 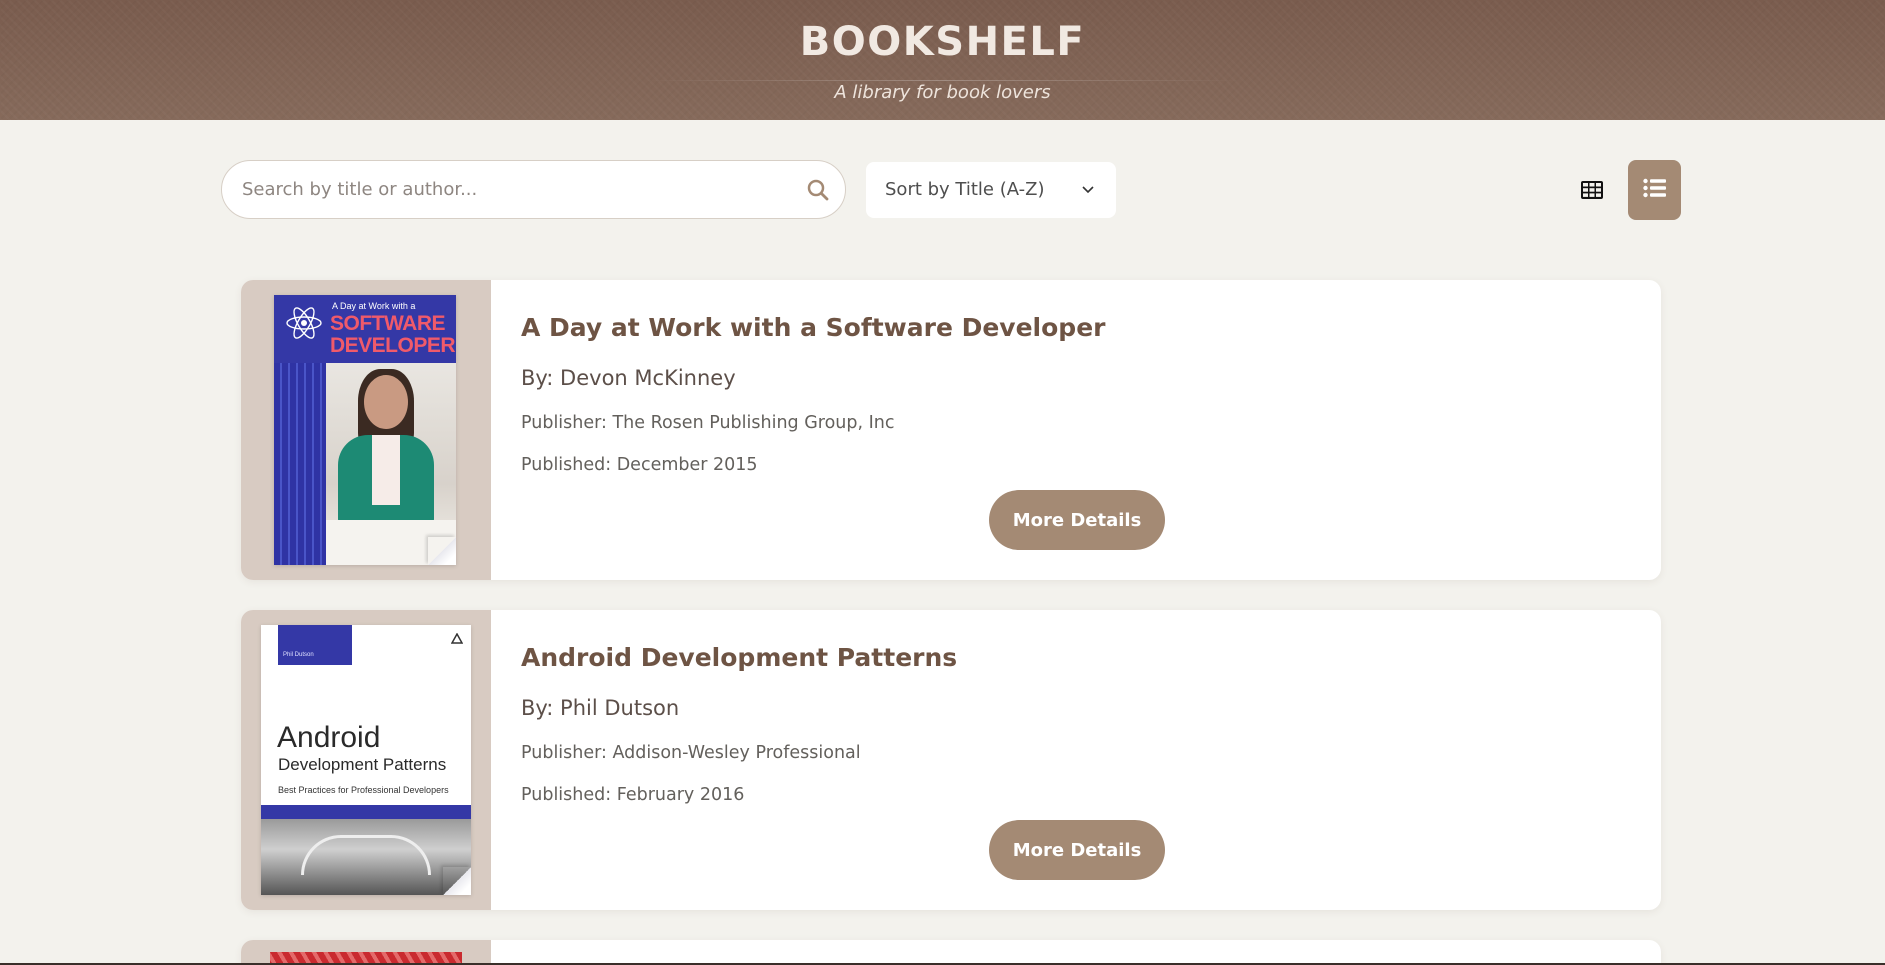 What do you see at coordinates (362, 764) in the screenshot?
I see `cover-line-2: Development Patterns` at bounding box center [362, 764].